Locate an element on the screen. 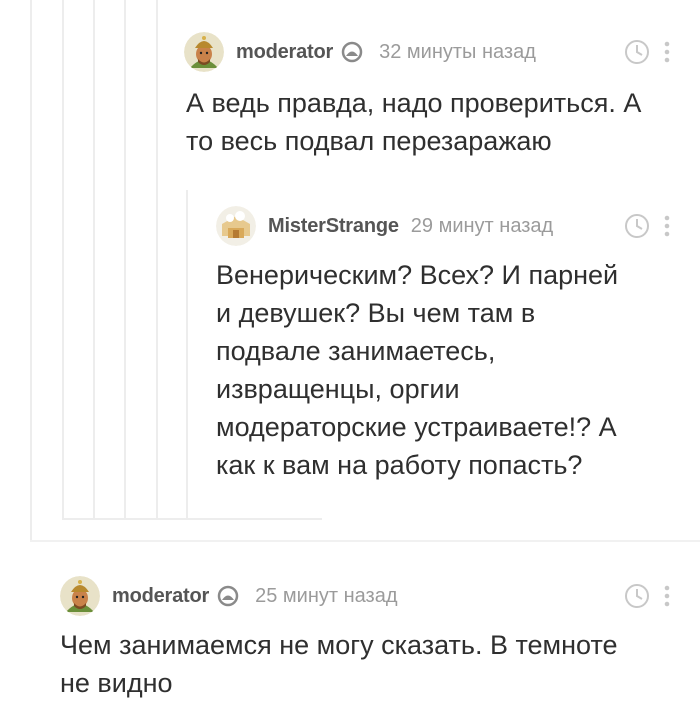 The image size is (700, 717). comment-header: moderator 32 минуты назад is located at coordinates (360, 52).